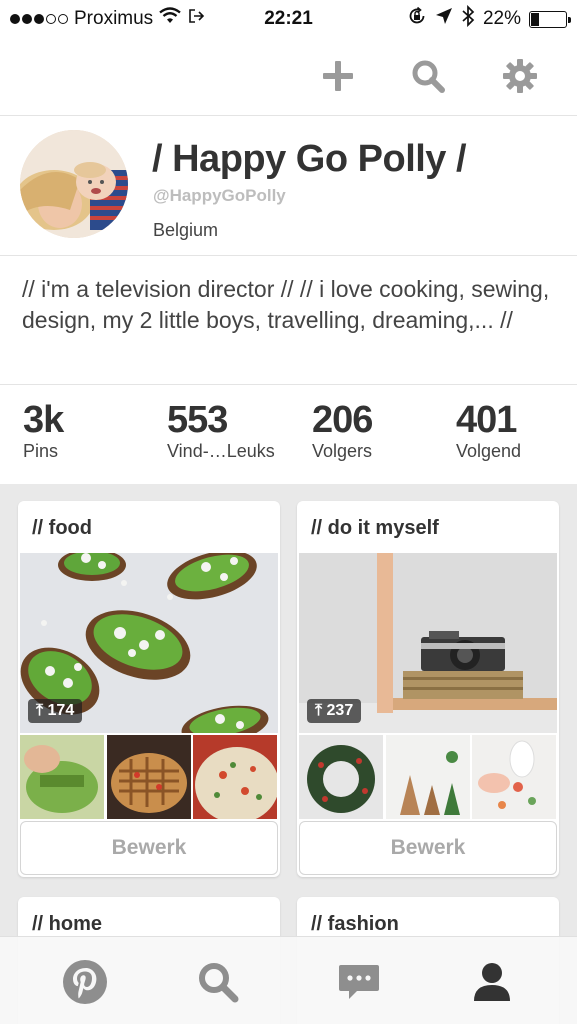  Describe the element at coordinates (74, 184) in the screenshot. I see `avatar` at that location.